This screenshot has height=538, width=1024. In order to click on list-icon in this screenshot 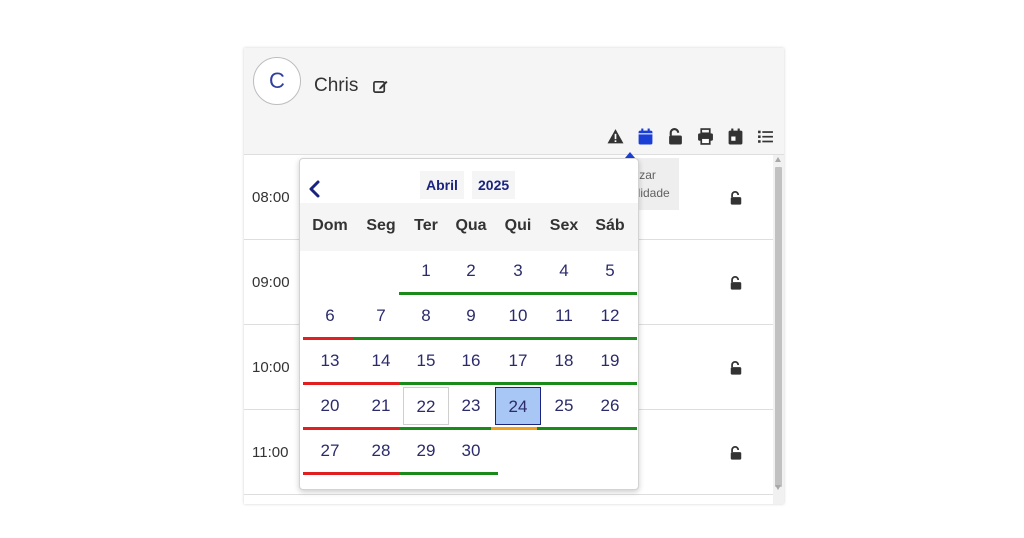, I will do `click(765, 136)`.